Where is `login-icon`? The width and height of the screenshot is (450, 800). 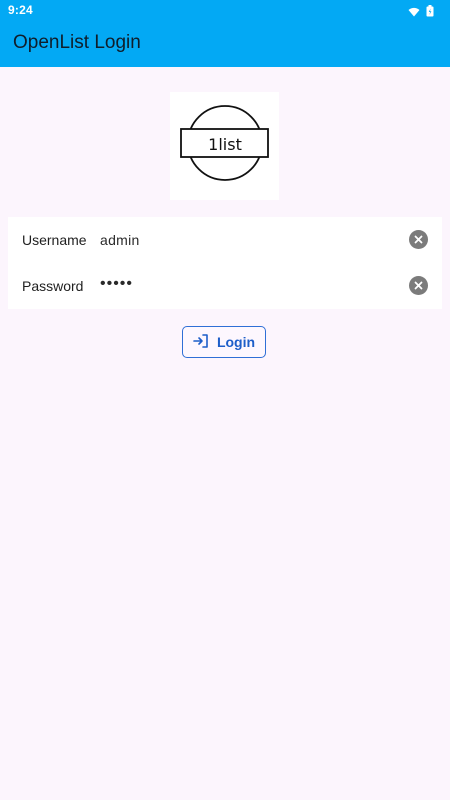 login-icon is located at coordinates (201, 342).